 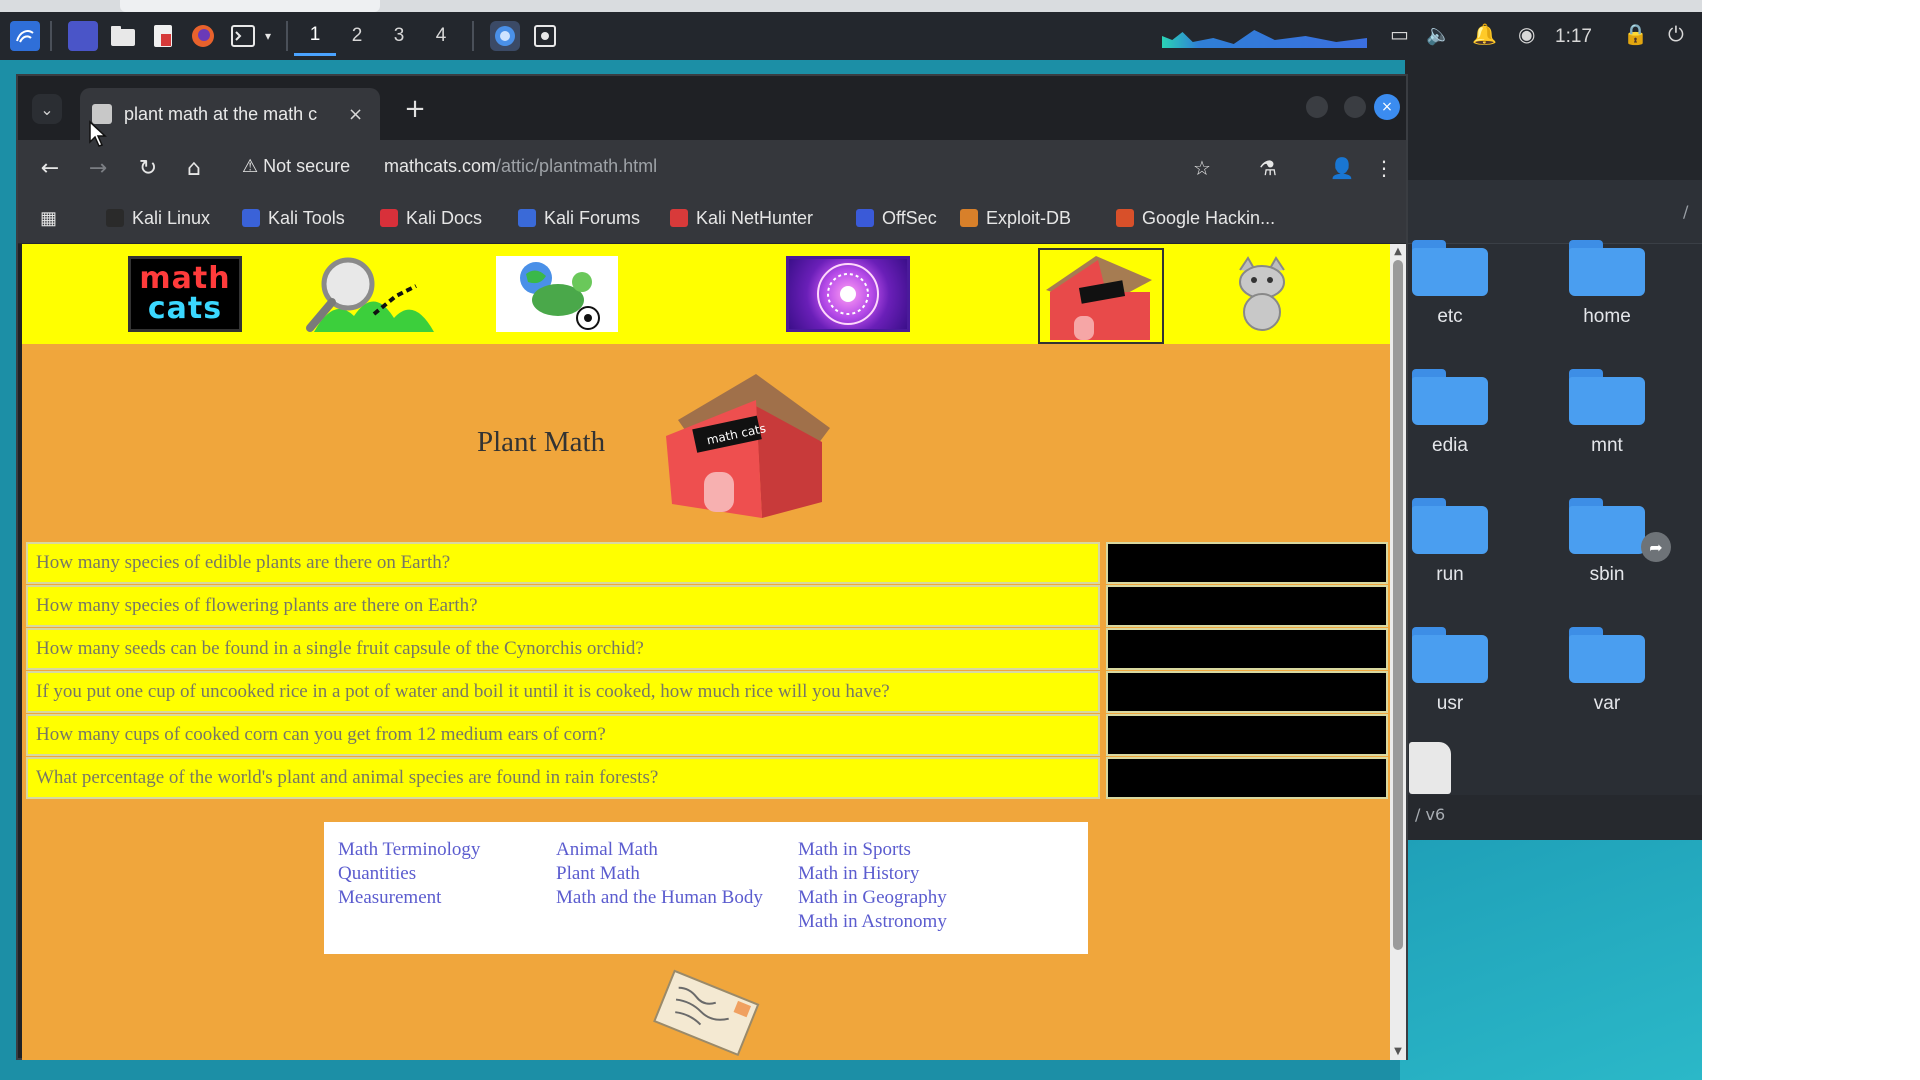 I want to click on address-bar: mathcats.com/attic/plantmath.html, so click(x=520, y=166).